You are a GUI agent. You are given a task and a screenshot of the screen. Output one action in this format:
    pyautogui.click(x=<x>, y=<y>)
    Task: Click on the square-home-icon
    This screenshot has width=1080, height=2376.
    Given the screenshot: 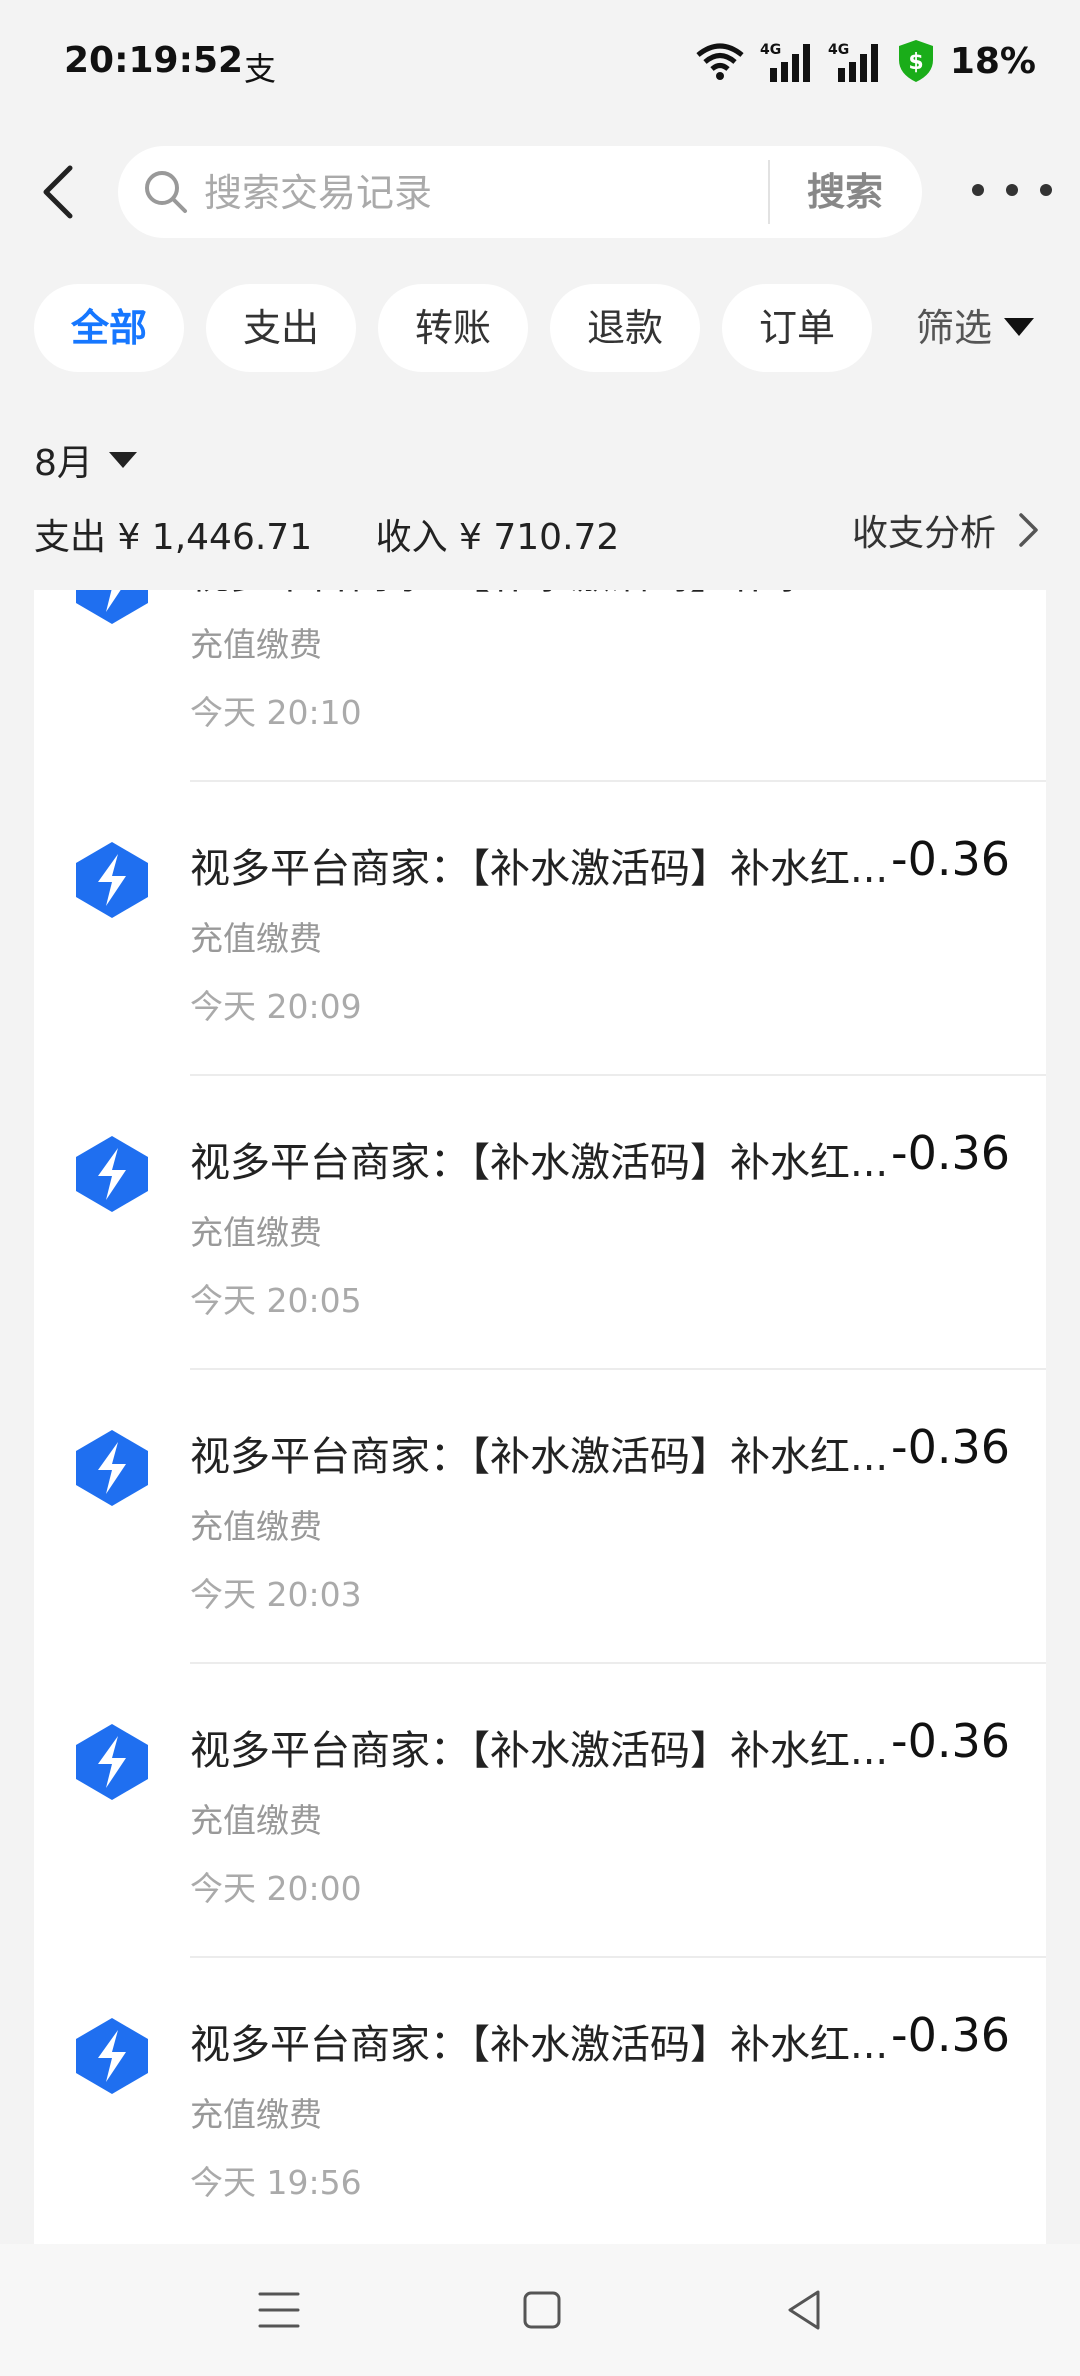 What is the action you would take?
    pyautogui.click(x=542, y=2310)
    